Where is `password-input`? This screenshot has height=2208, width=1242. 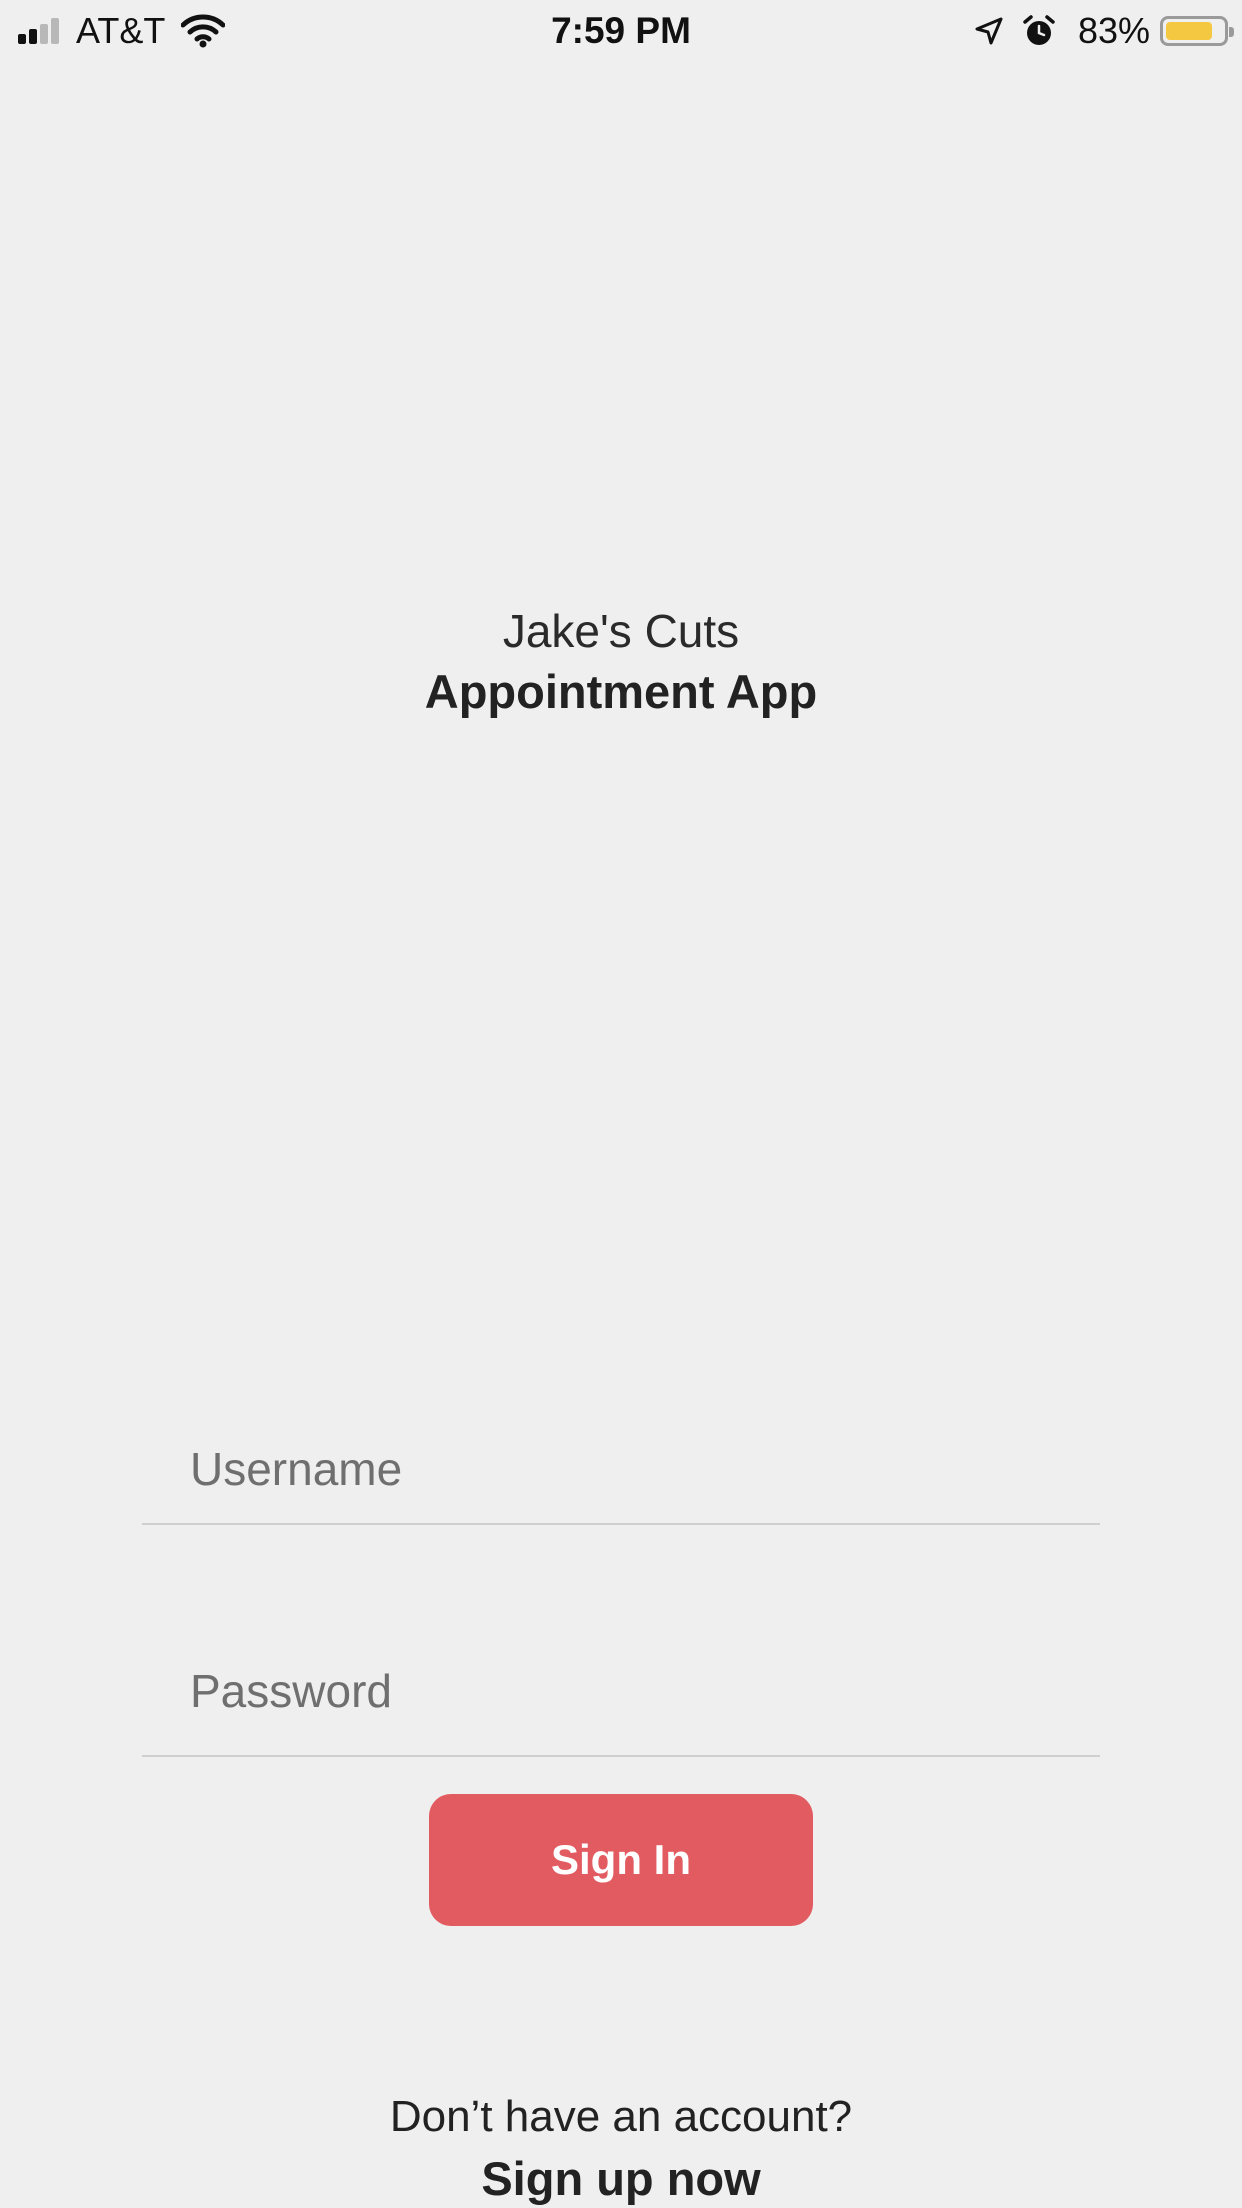 password-input is located at coordinates (621, 1691).